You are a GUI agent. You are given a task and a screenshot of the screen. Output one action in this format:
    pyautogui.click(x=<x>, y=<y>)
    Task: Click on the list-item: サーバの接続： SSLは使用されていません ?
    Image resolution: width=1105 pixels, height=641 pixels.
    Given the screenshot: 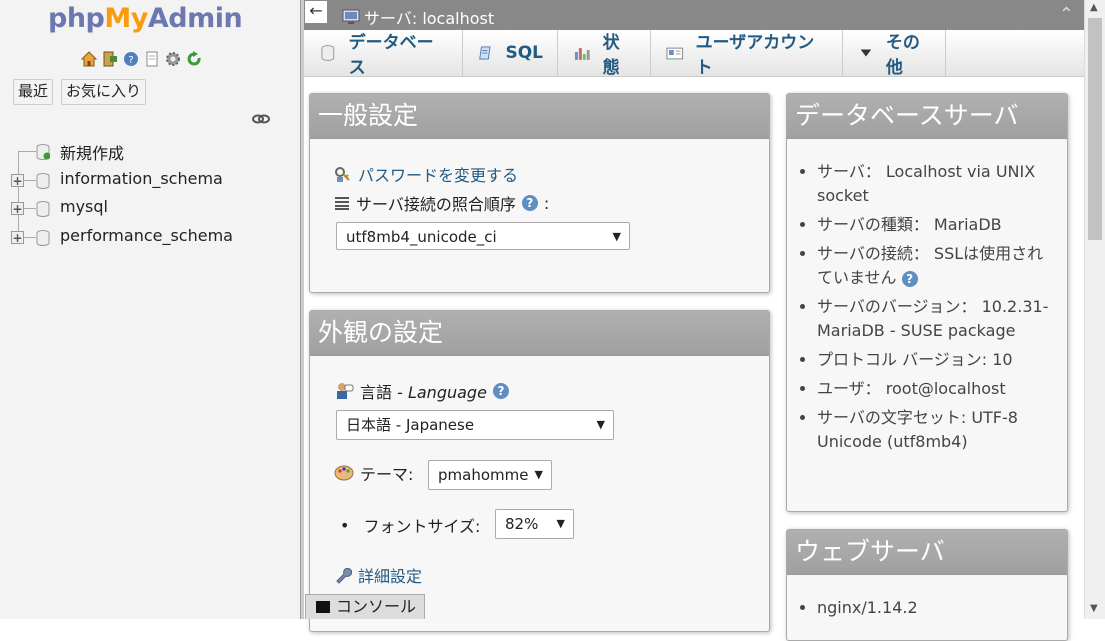 What is the action you would take?
    pyautogui.click(x=937, y=266)
    